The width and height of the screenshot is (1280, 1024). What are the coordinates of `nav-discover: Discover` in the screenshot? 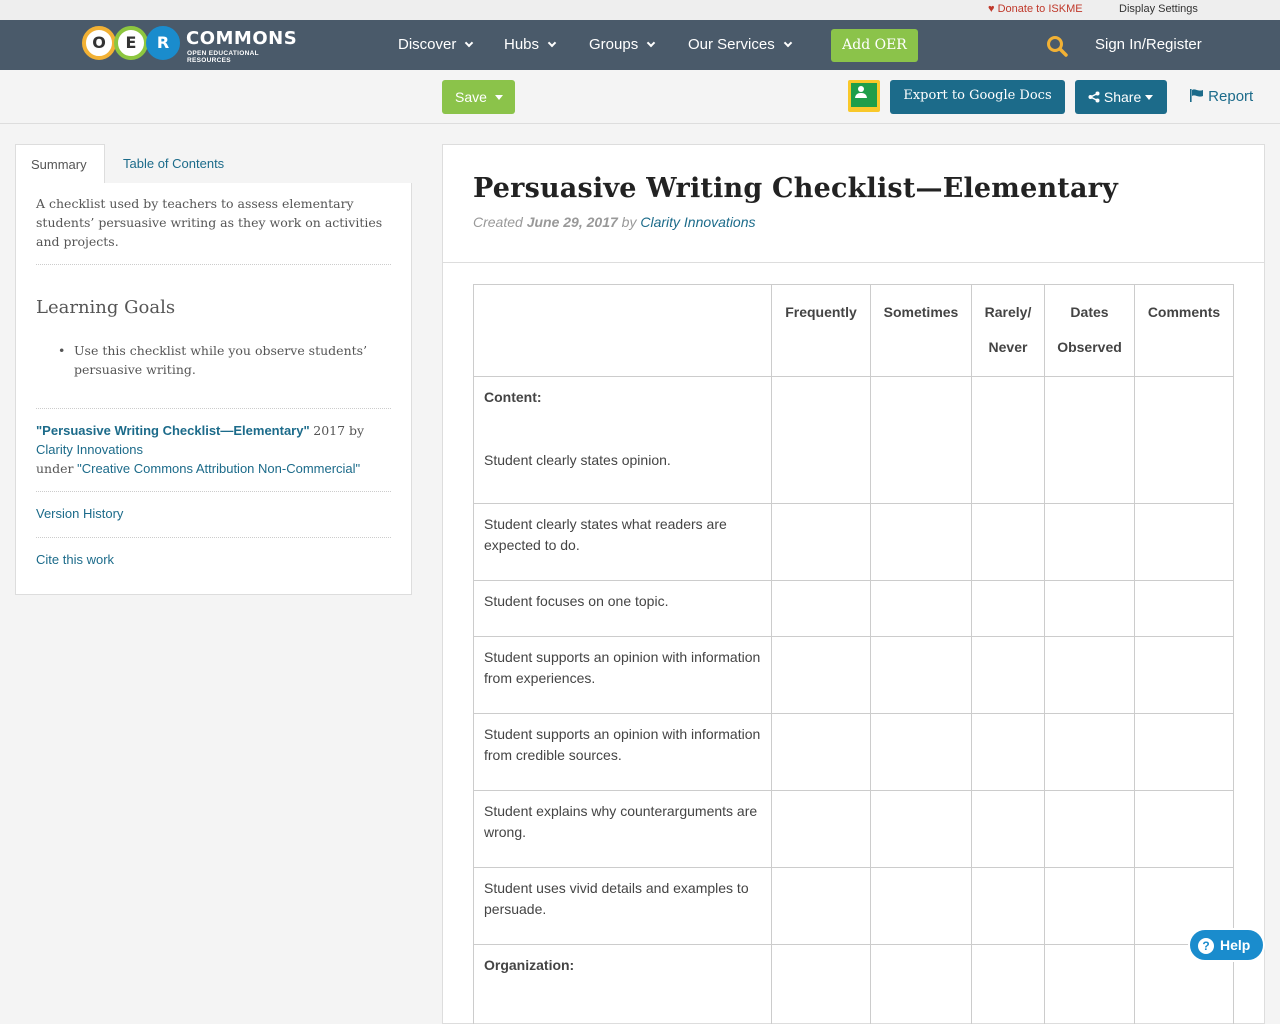 It's located at (436, 44).